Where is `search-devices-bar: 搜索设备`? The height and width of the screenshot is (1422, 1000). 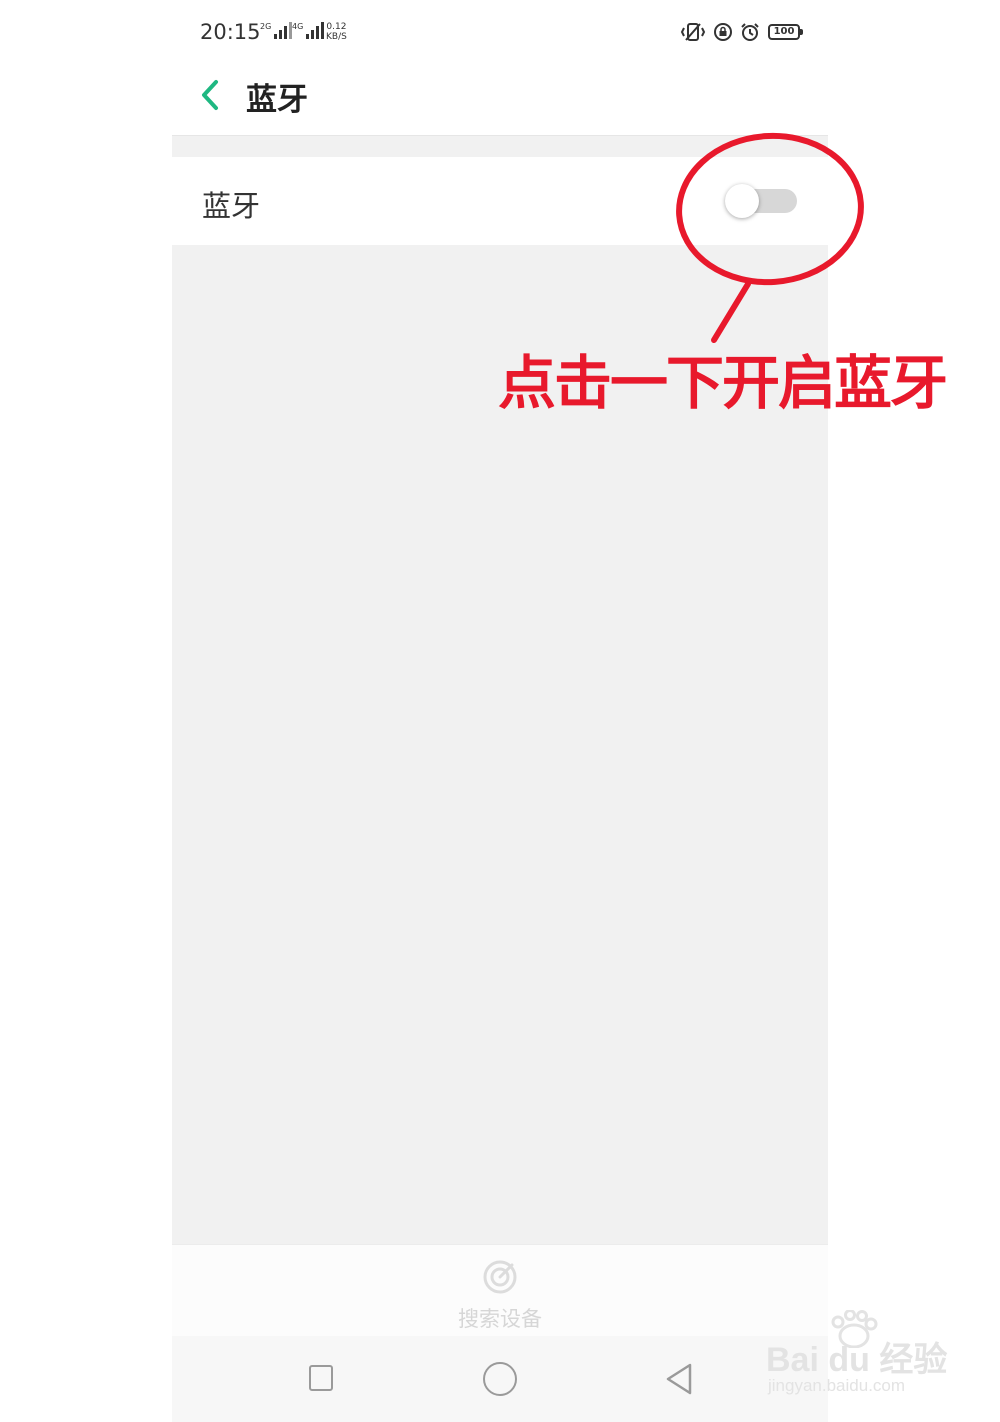 search-devices-bar: 搜索设备 is located at coordinates (500, 1290).